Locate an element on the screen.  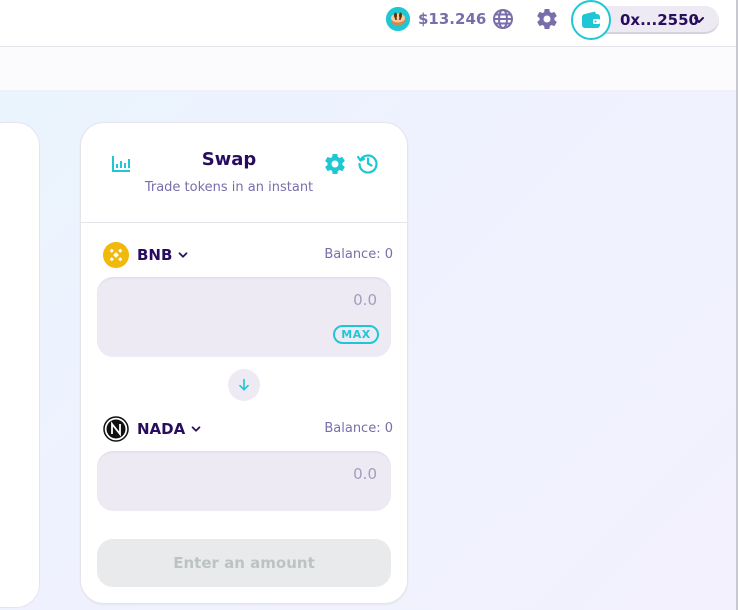
to-amount-input is located at coordinates (277, 474).